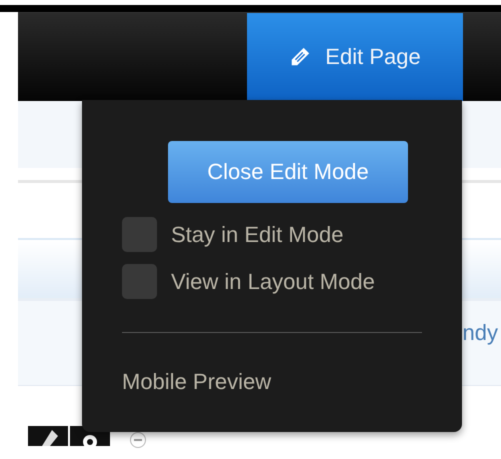 Image resolution: width=501 pixels, height=459 pixels. I want to click on option-label: View in Layout Mode, so click(273, 281).